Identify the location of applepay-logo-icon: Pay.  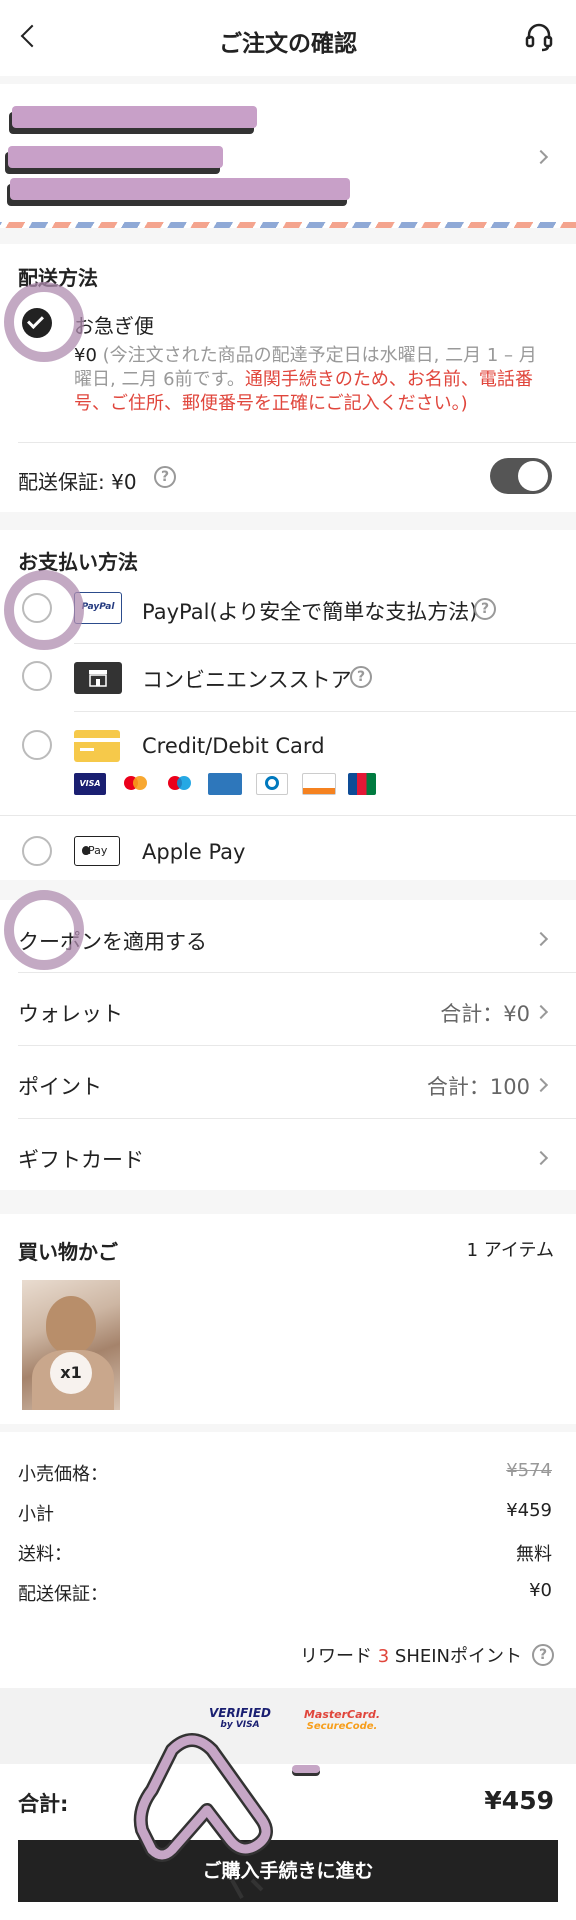
(97, 851).